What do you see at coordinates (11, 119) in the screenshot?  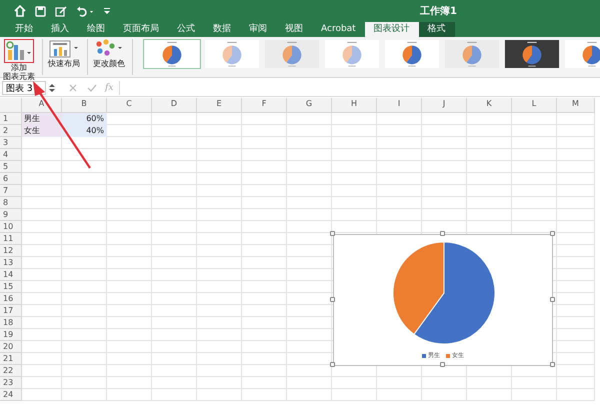 I see `row-header: 1` at bounding box center [11, 119].